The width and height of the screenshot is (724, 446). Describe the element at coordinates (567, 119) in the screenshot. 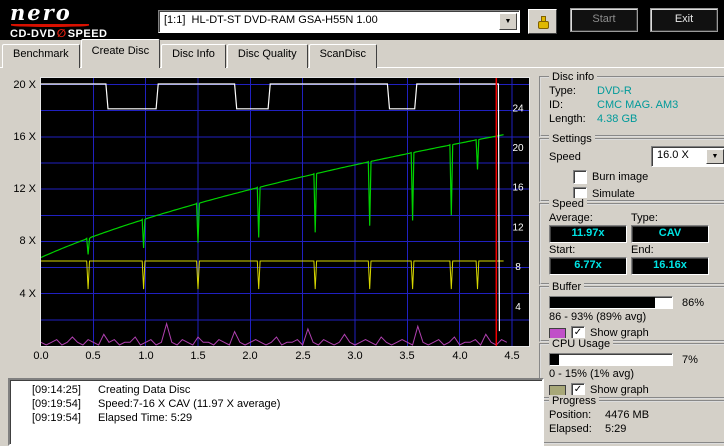

I see `disc-length-label: Length:` at that location.